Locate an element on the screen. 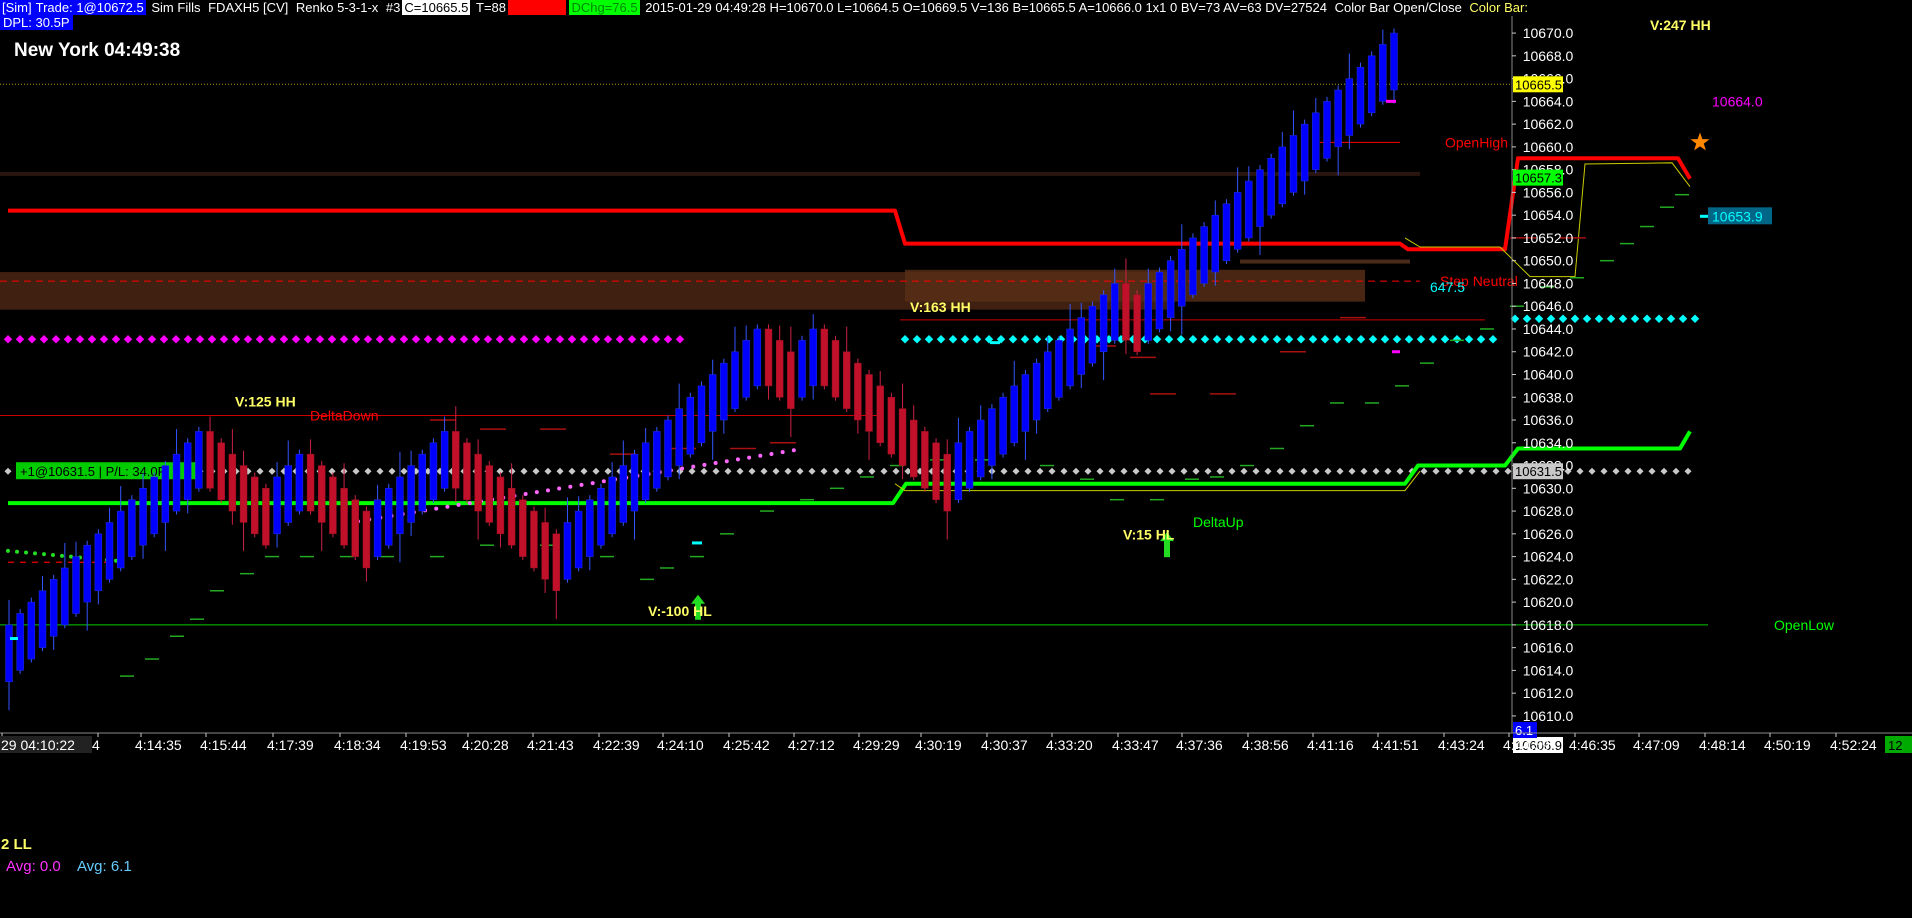 This screenshot has width=1912, height=918. avg-magenta: Avg: 0.0 is located at coordinates (33, 866).